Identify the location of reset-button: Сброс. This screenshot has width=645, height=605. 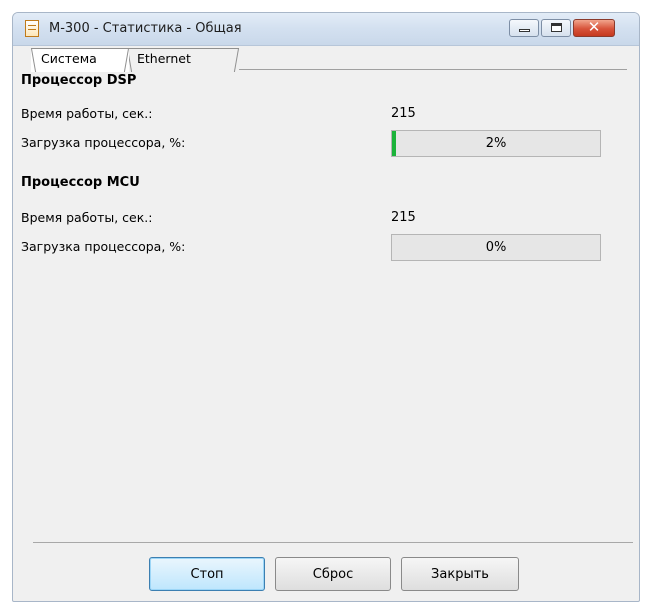
(333, 574).